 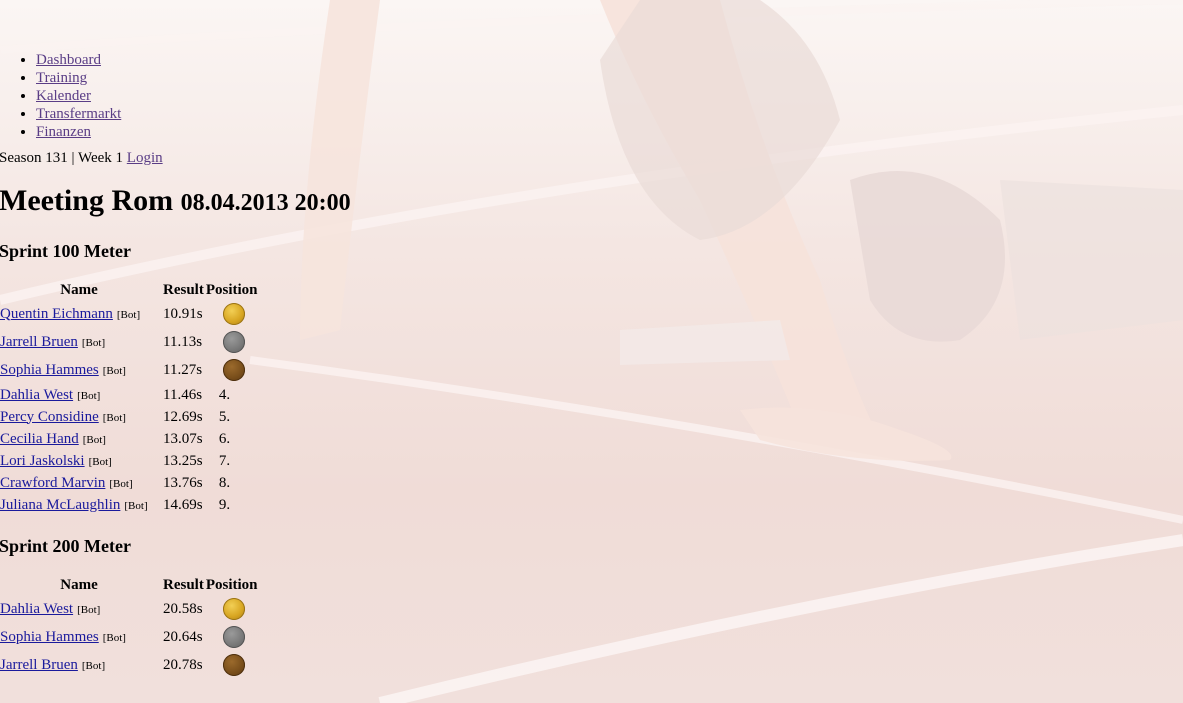 I want to click on nav-item-kalender: Kalender, so click(x=609, y=96).